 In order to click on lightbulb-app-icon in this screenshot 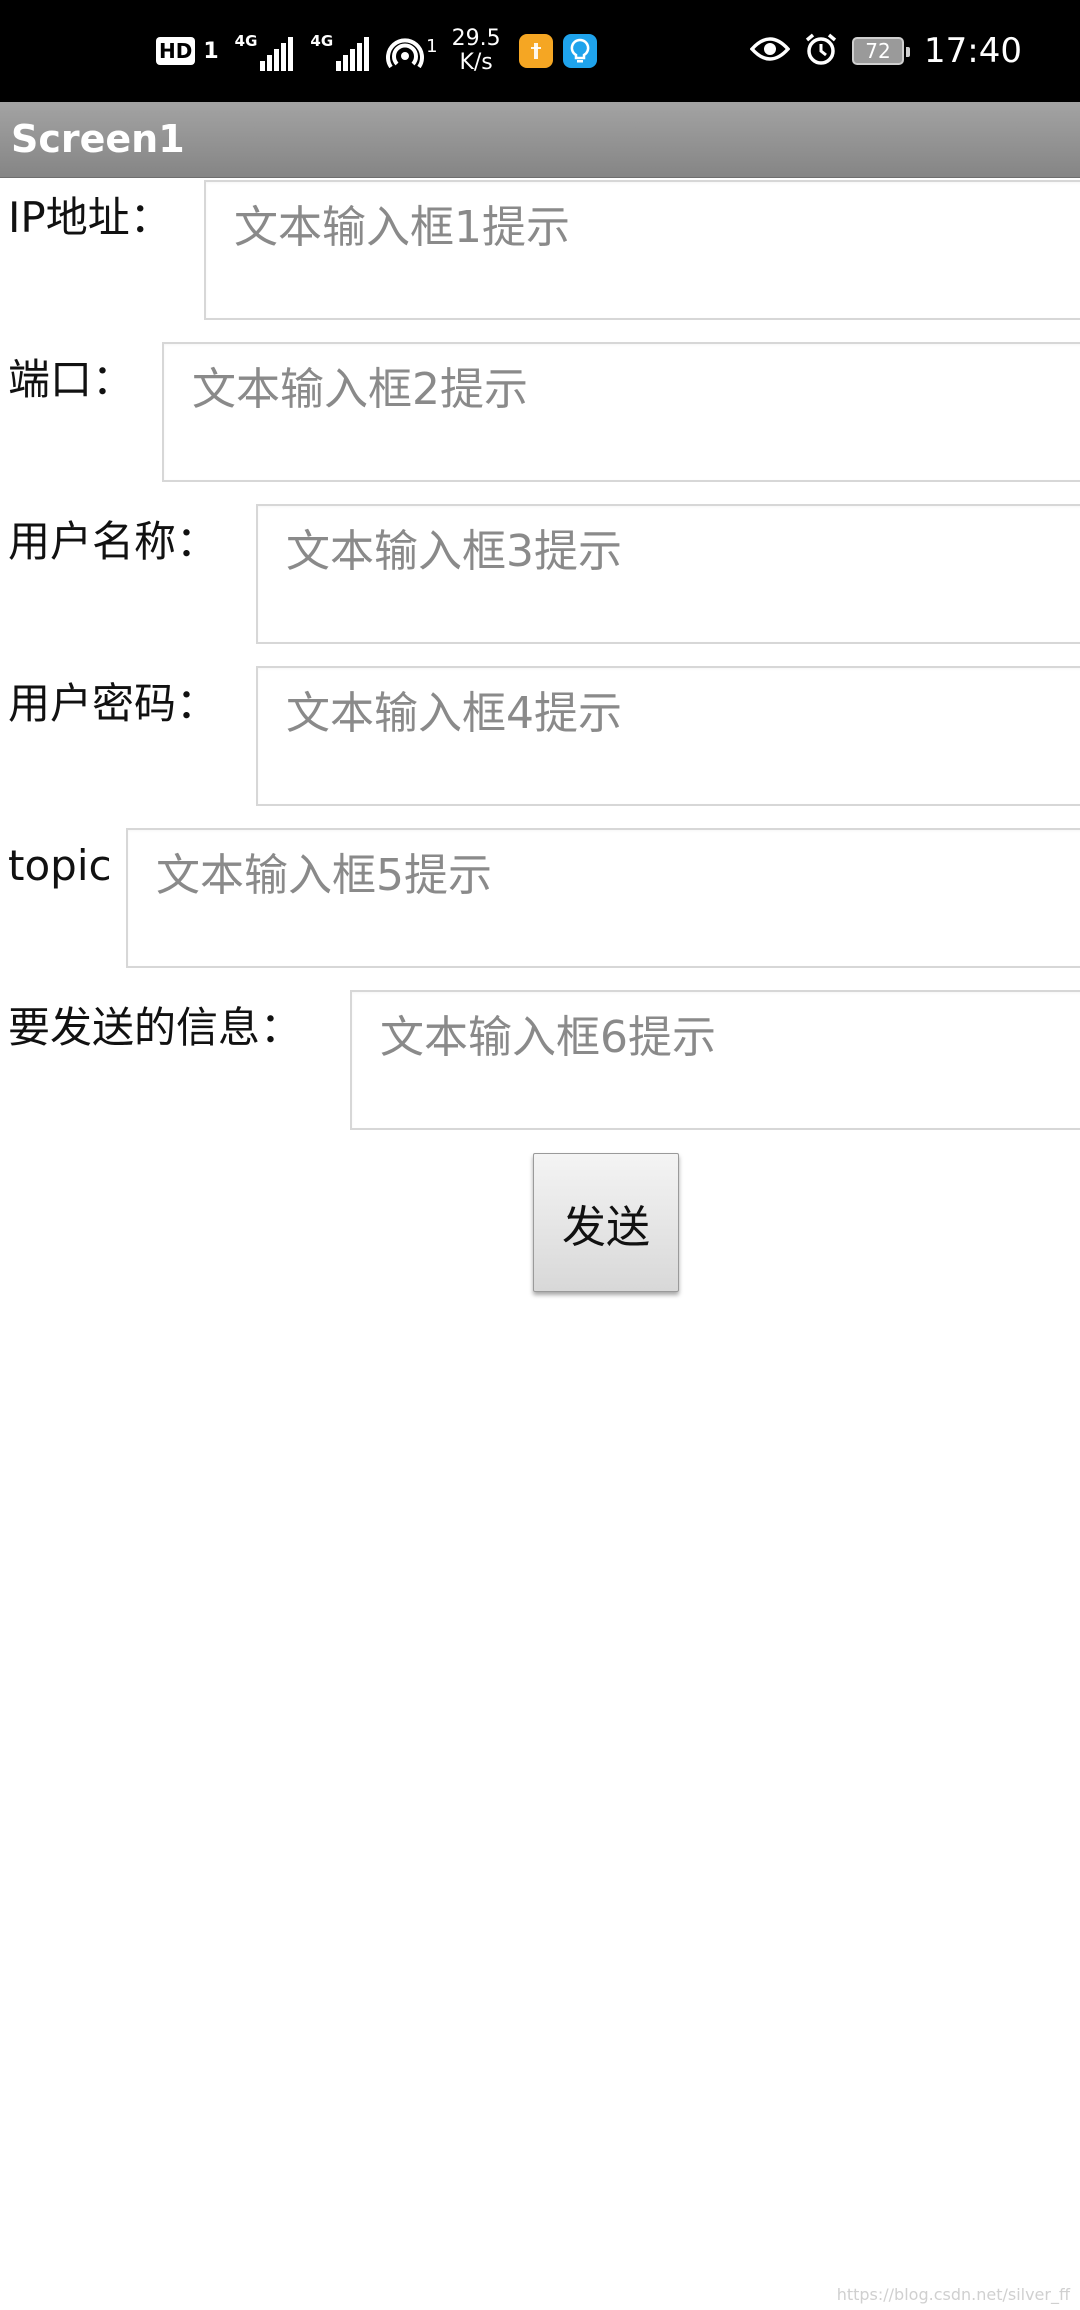, I will do `click(579, 51)`.